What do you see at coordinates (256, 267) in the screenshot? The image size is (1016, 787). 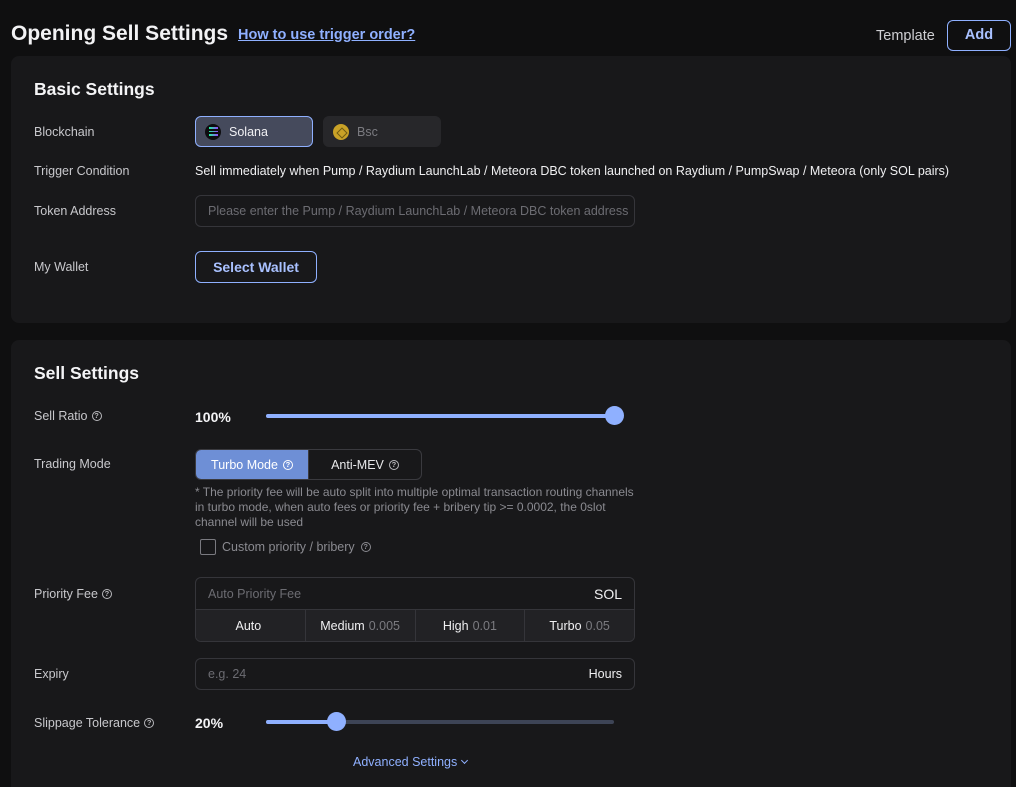 I see `select-wallet-button: Select Wallet` at bounding box center [256, 267].